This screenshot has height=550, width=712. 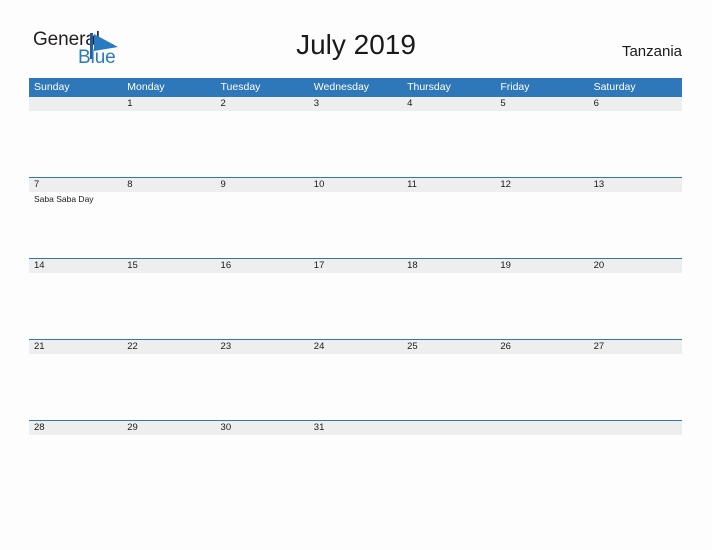 I want to click on region-label: Tanzania, so click(x=651, y=51).